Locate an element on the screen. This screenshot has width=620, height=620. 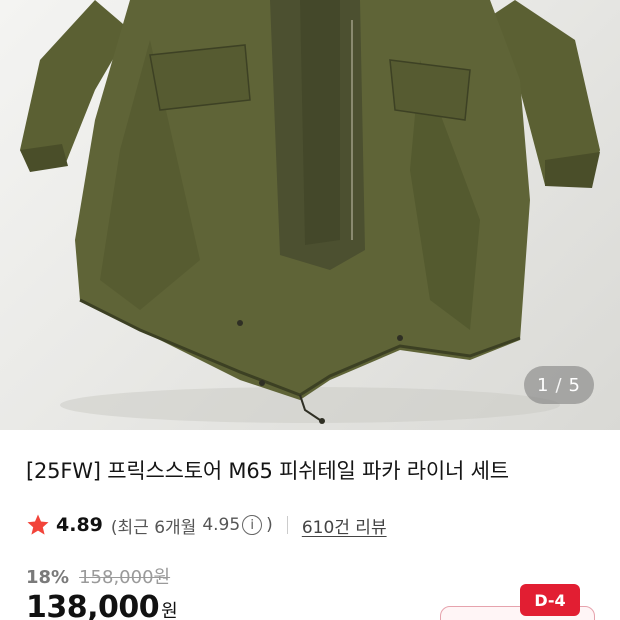
info-icon: i is located at coordinates (252, 525).